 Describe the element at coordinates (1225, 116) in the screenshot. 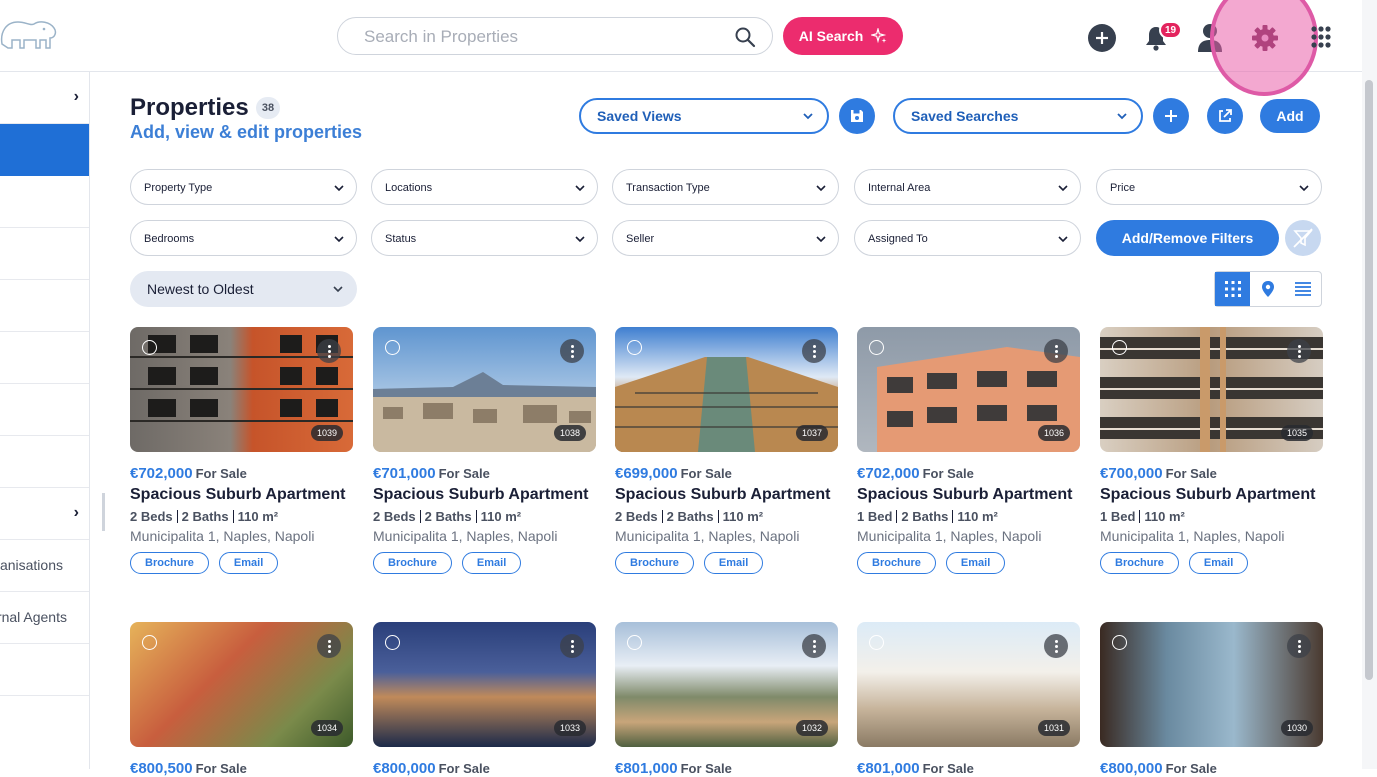

I see `share-button` at that location.